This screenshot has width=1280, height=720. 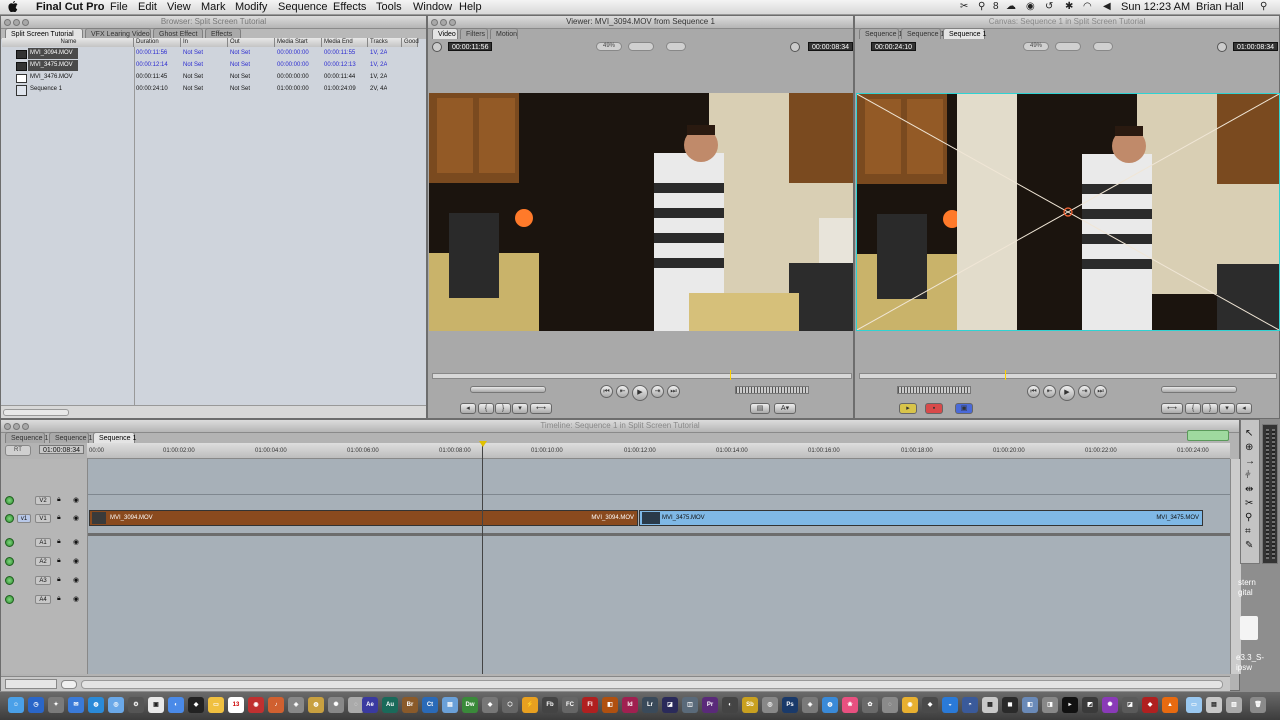 What do you see at coordinates (345, 42) in the screenshot?
I see `column-header-media-end: Media End` at bounding box center [345, 42].